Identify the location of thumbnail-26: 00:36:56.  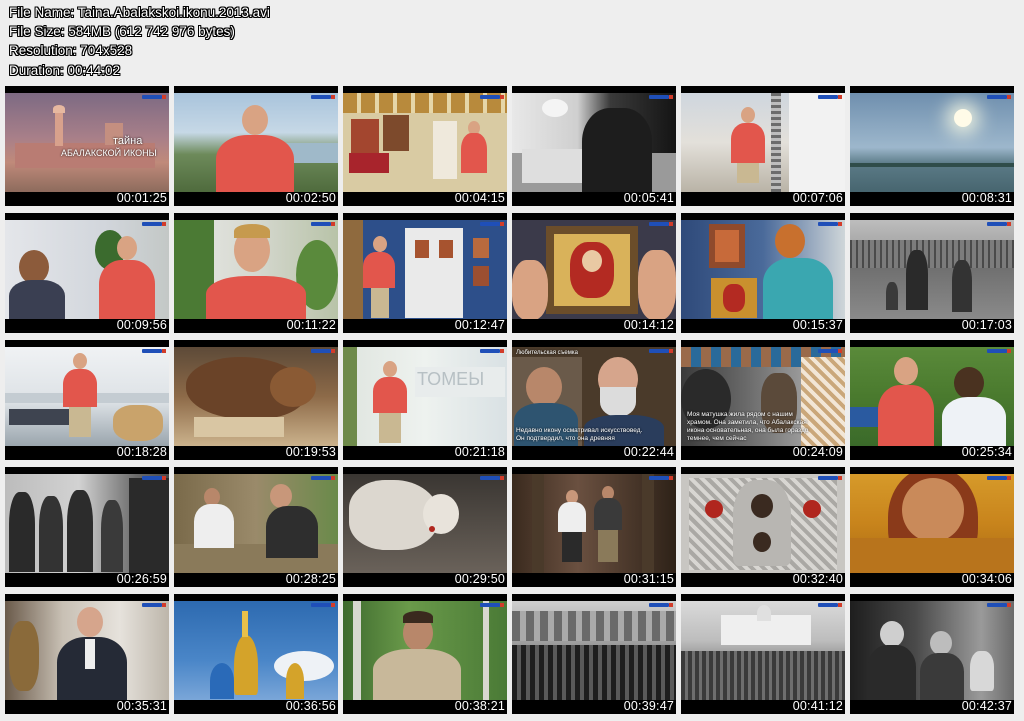
(256, 654).